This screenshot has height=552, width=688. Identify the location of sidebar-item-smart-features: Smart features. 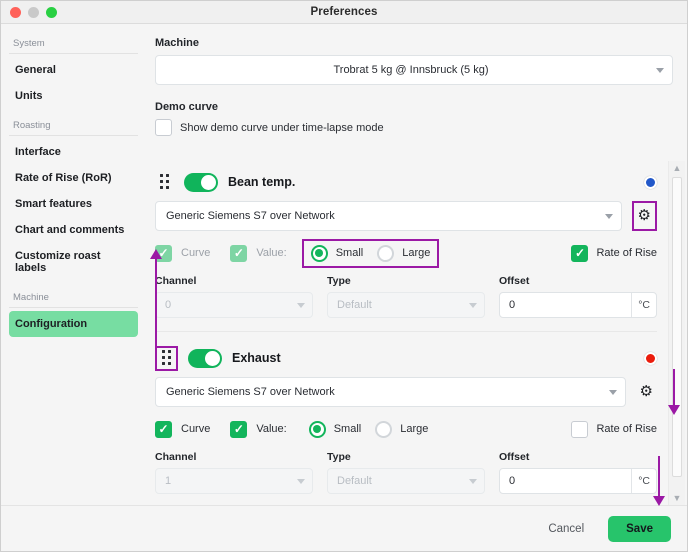
(73, 204).